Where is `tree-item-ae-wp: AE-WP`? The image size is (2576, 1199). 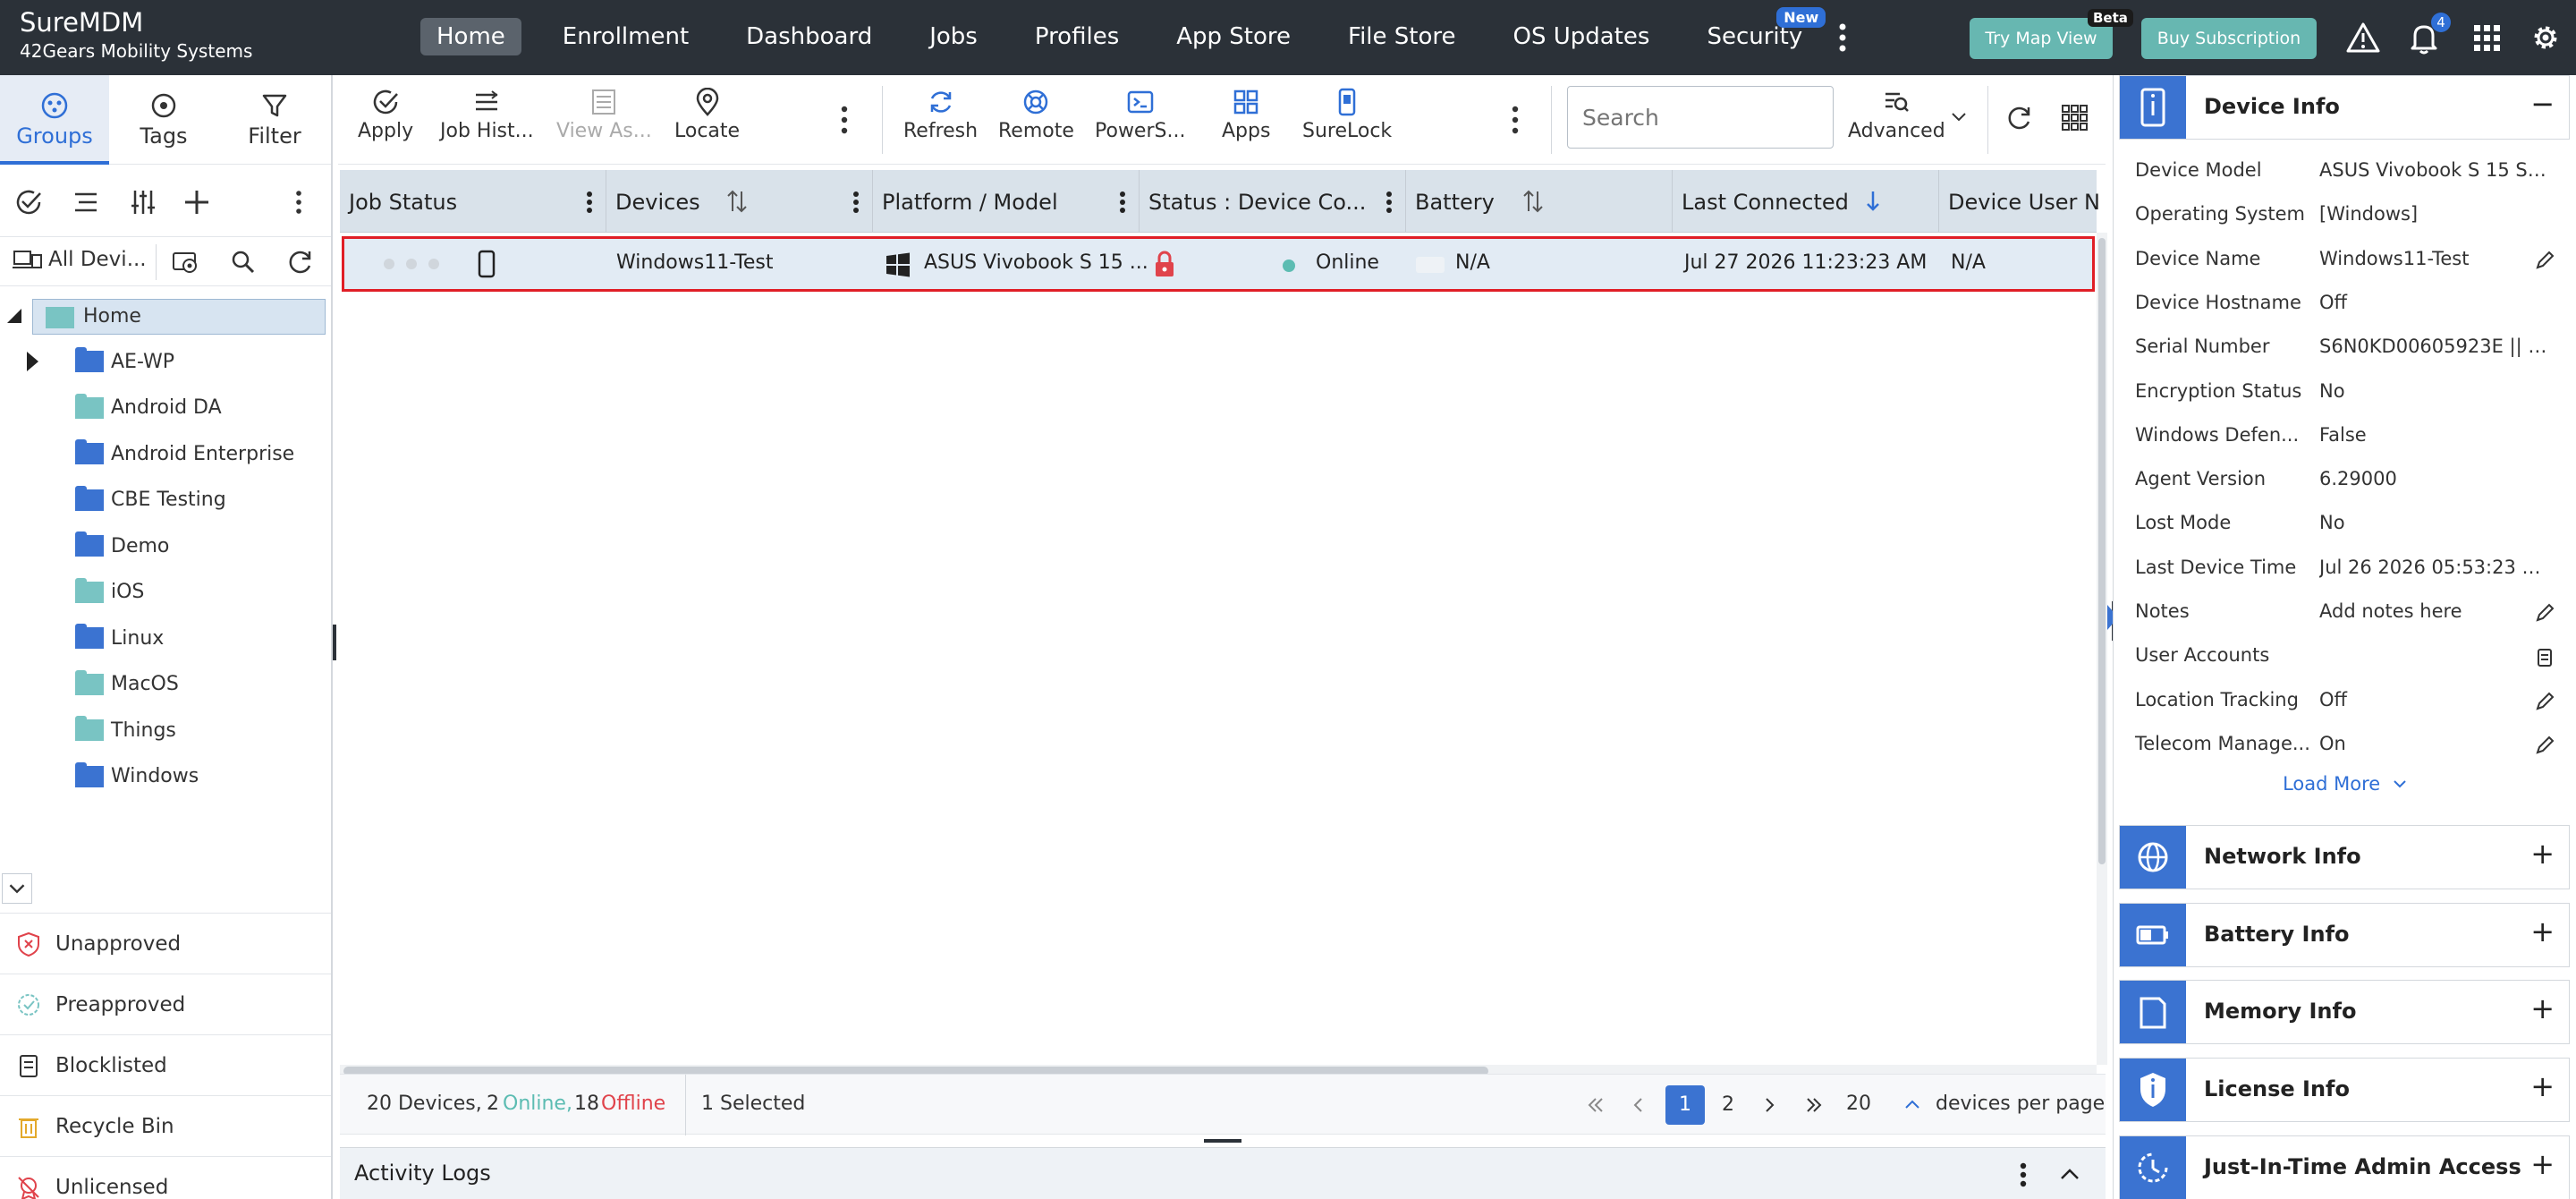
tree-item-ae-wp: AE-WP is located at coordinates (165, 361).